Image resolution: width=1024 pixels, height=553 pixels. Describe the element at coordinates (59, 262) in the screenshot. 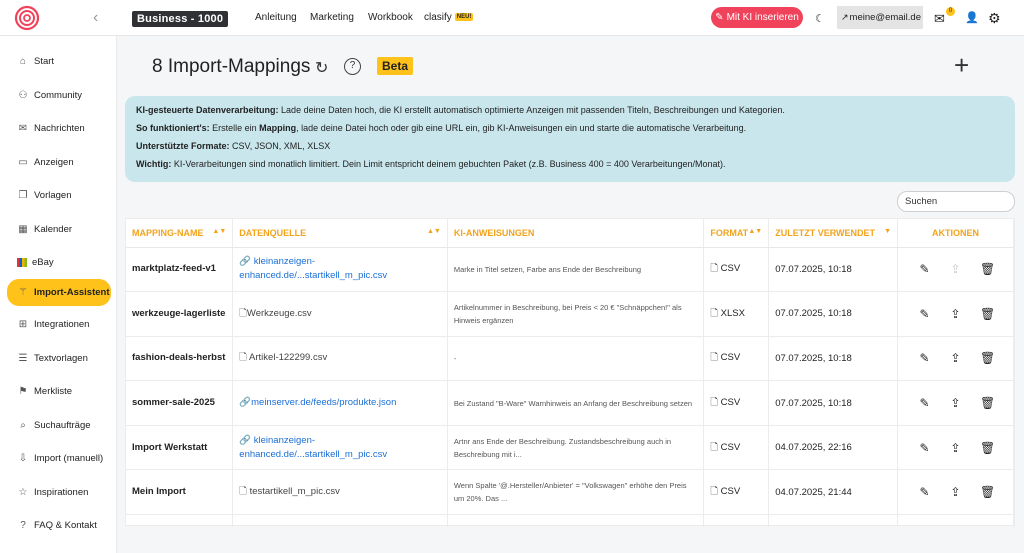

I see `sidebar-item-ebay: eBay` at that location.